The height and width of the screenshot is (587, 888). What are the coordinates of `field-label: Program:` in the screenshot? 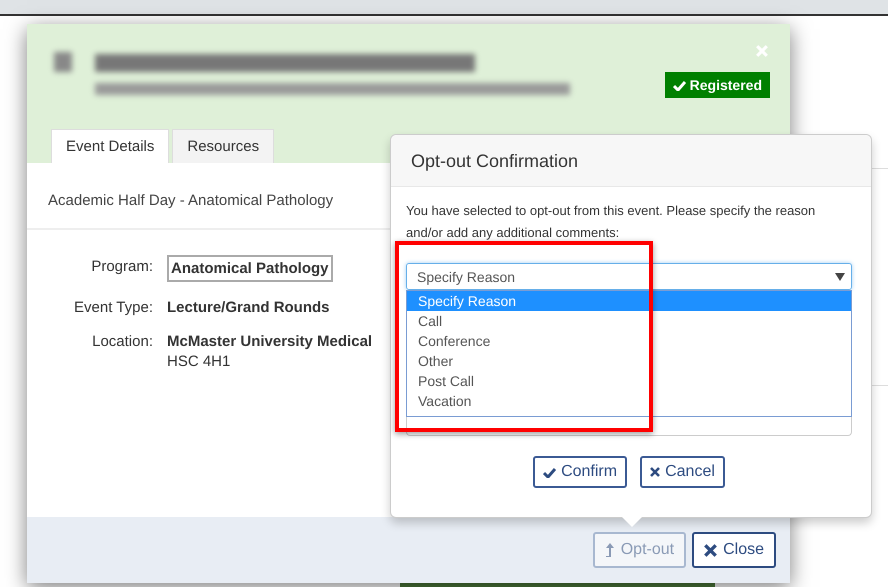 It's located at (121, 267).